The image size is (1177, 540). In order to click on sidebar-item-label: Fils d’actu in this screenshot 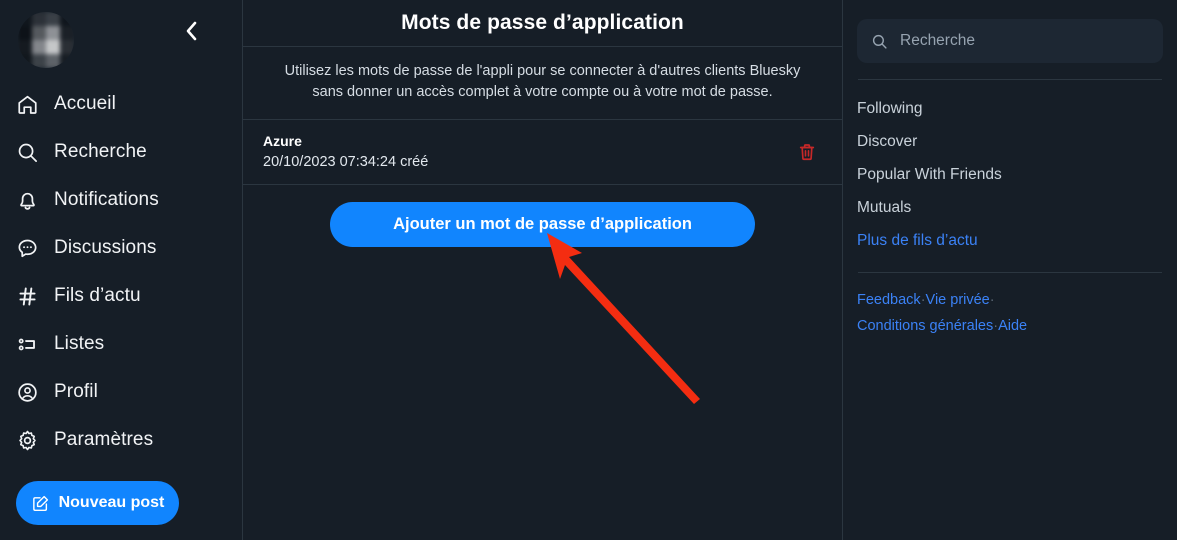, I will do `click(97, 295)`.